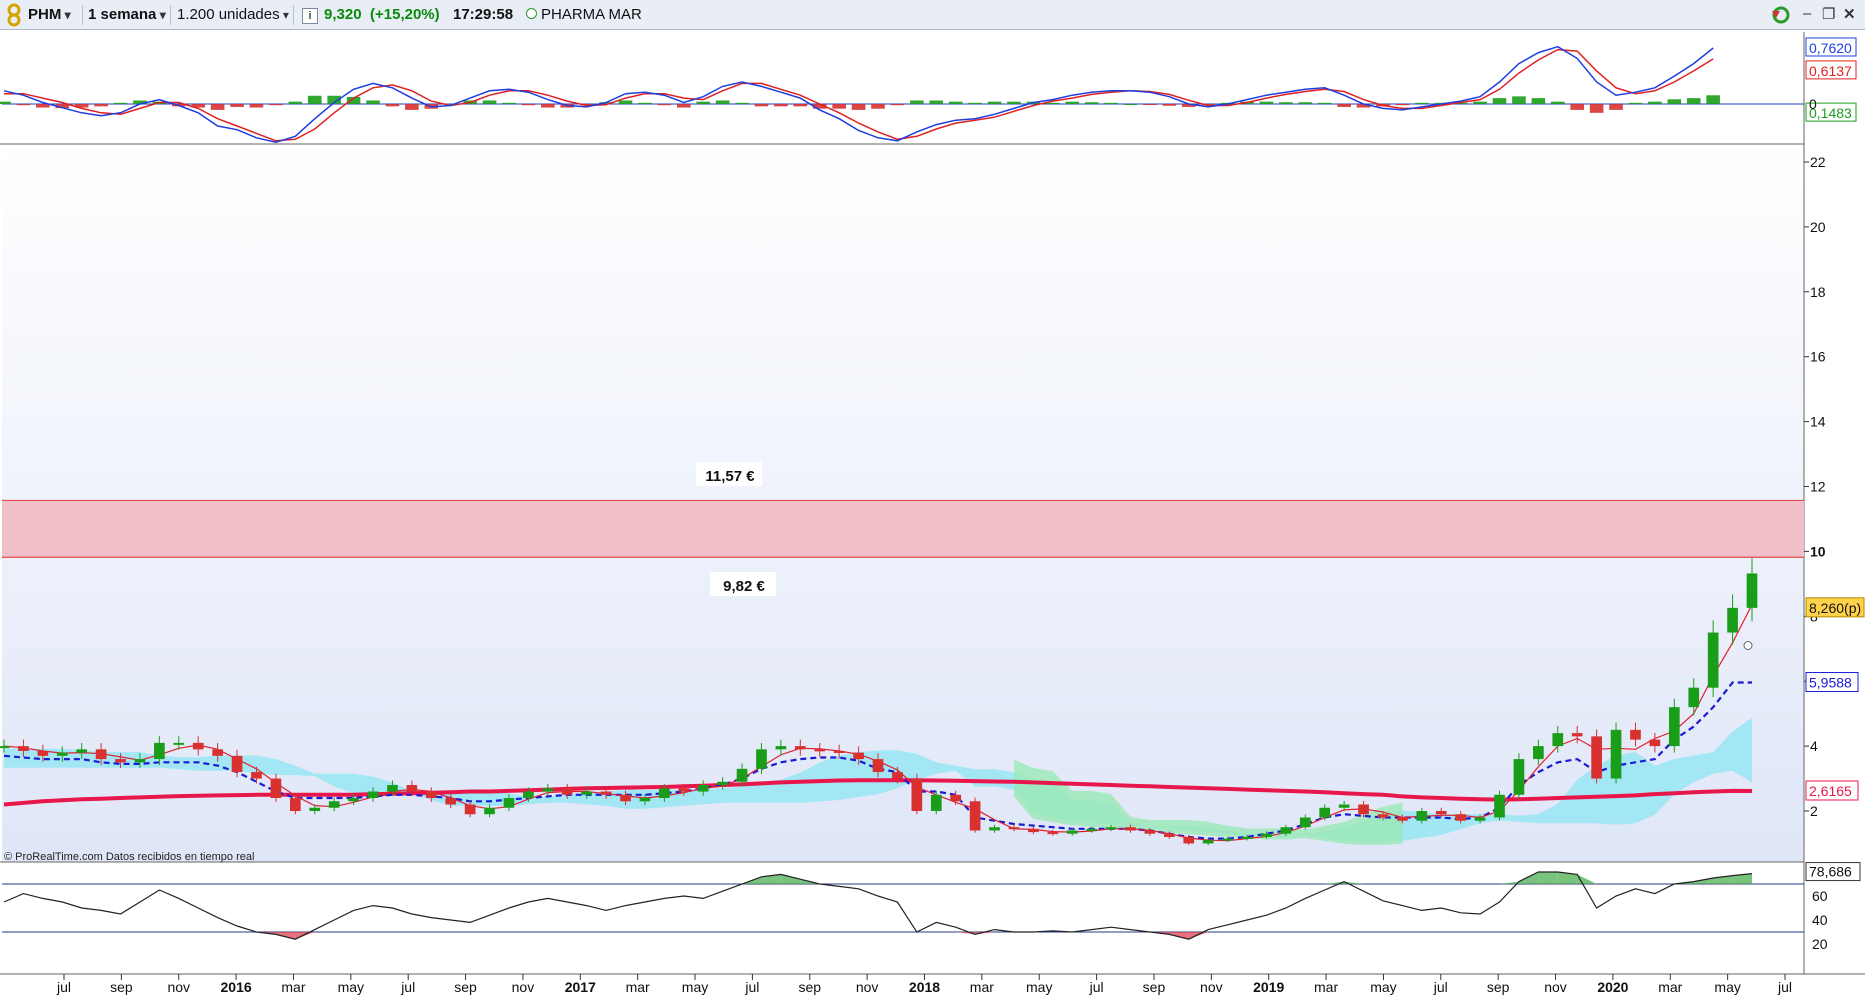  Describe the element at coordinates (1818, 551) in the screenshot. I see `price-tick-label: 10` at that location.